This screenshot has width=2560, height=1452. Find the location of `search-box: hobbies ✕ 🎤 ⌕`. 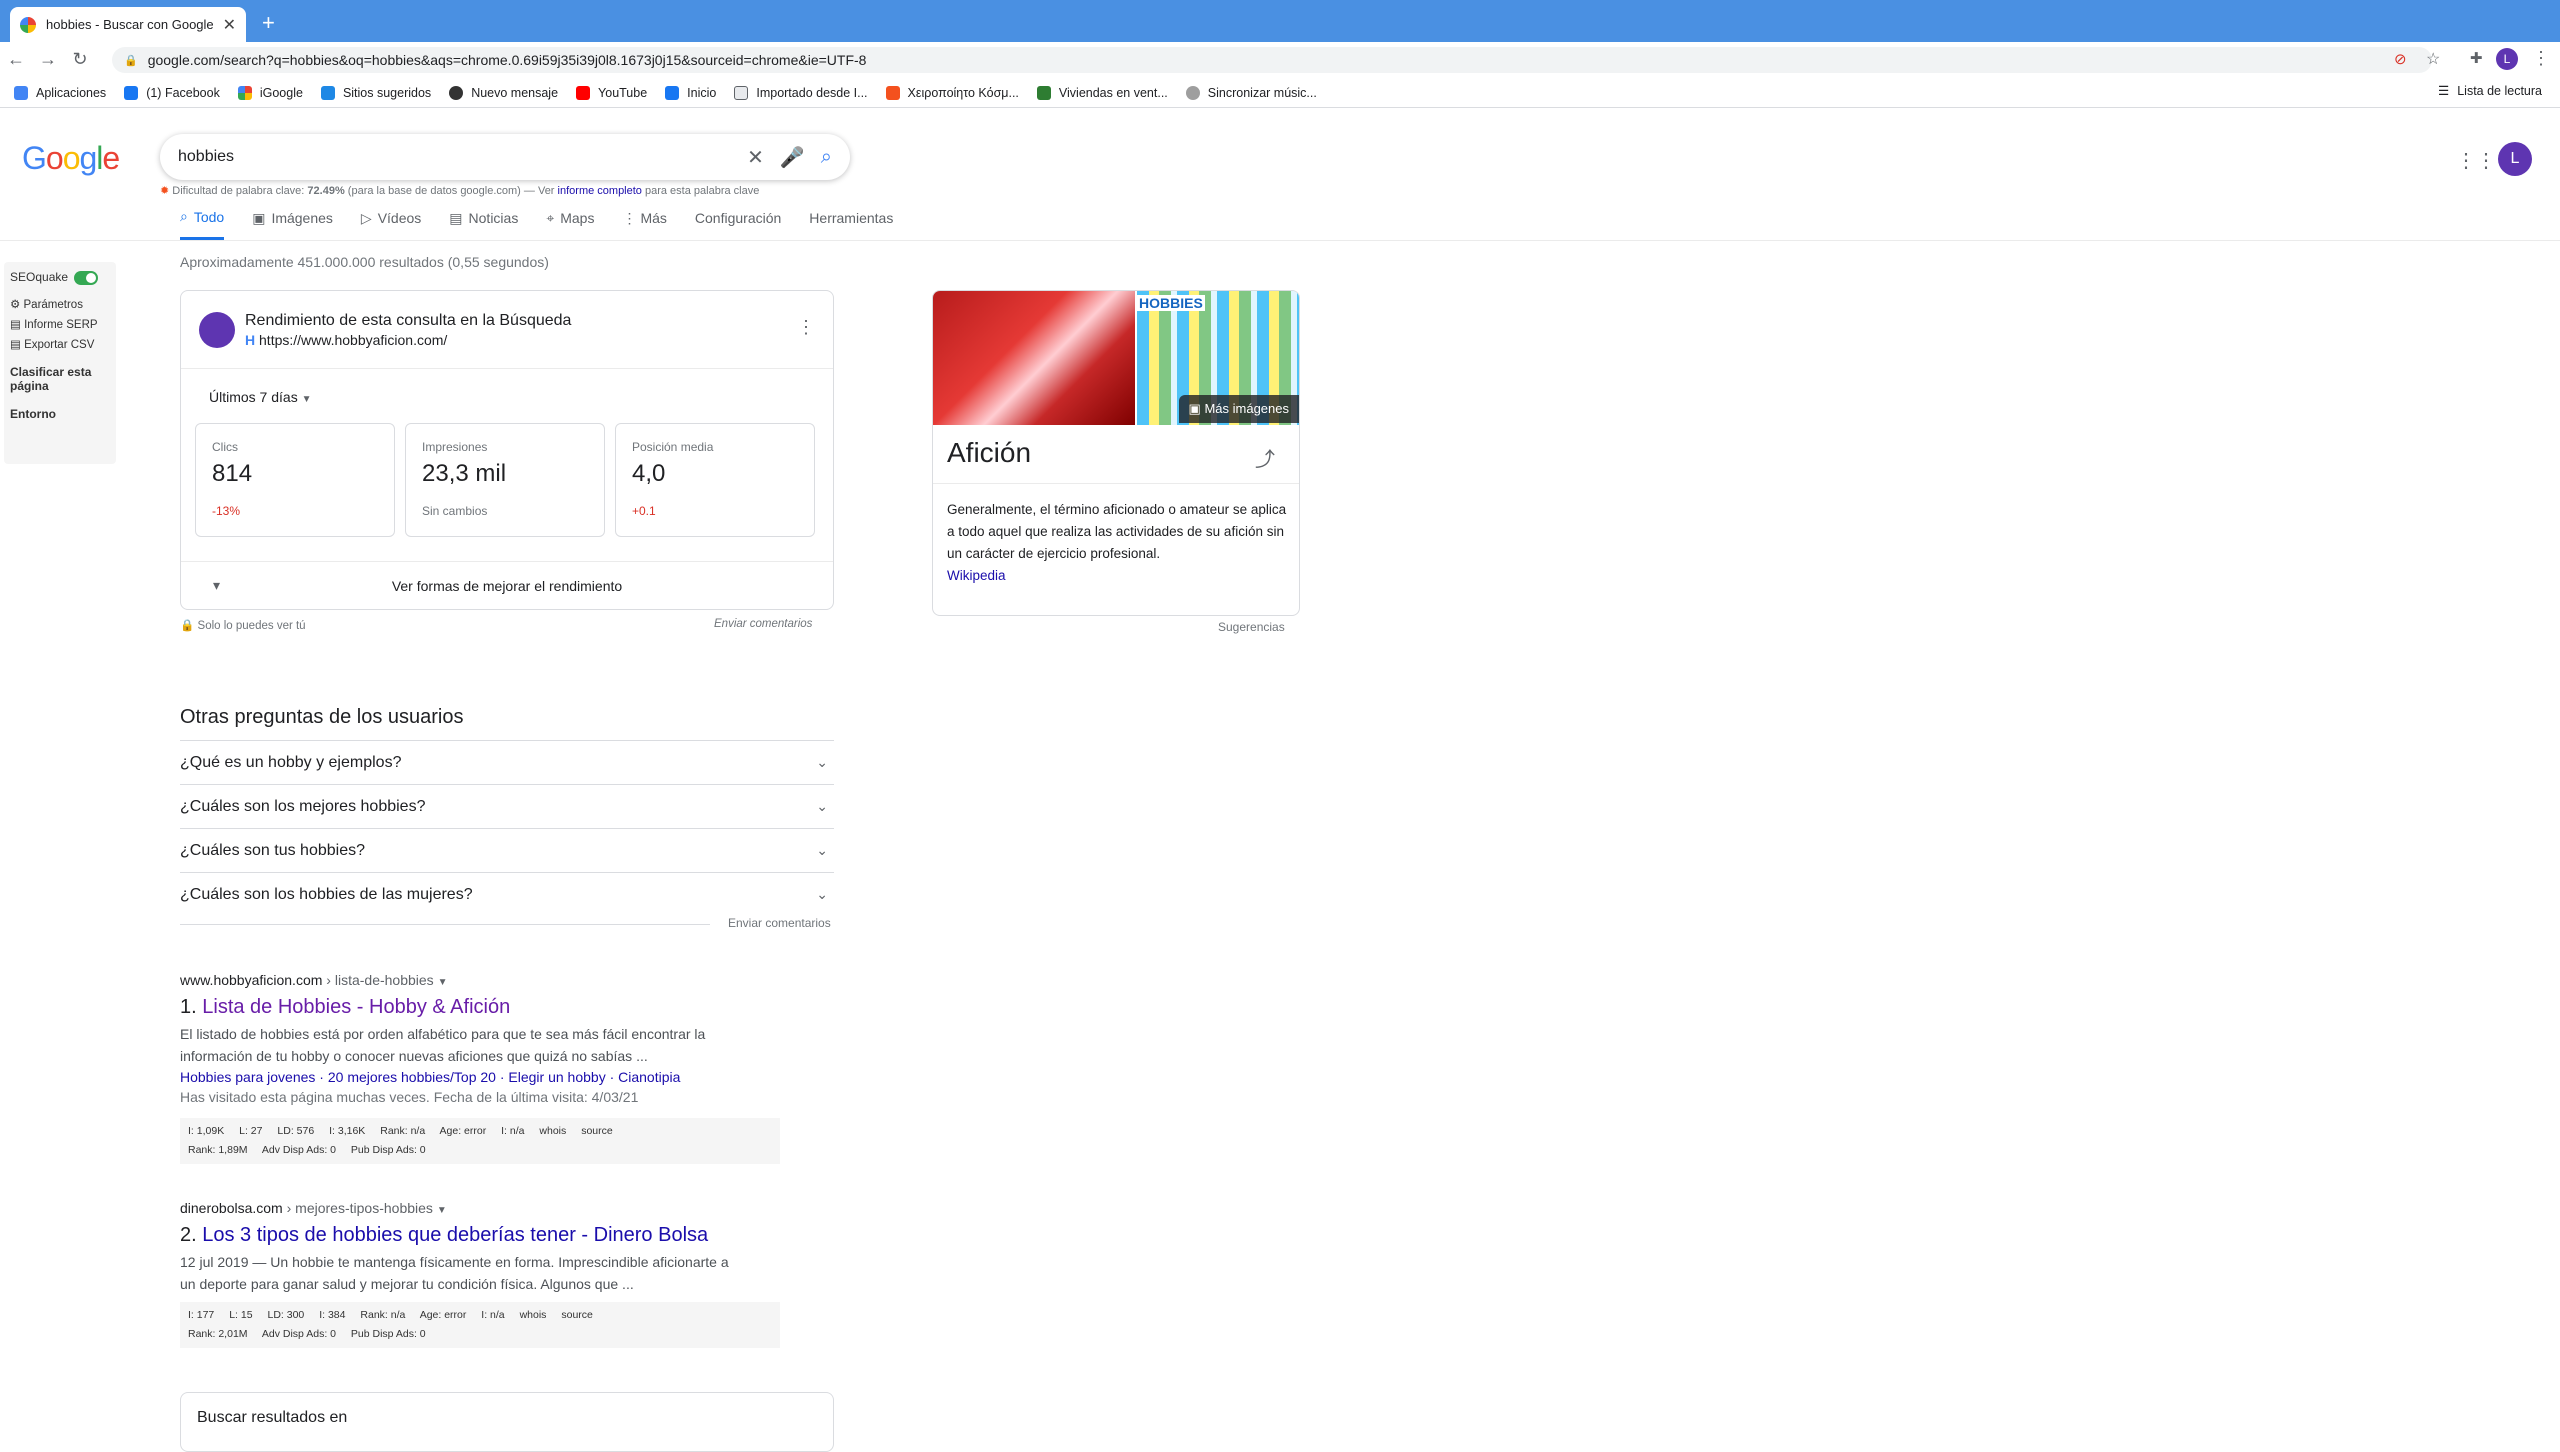

search-box: hobbies ✕ 🎤 ⌕ is located at coordinates (505, 157).